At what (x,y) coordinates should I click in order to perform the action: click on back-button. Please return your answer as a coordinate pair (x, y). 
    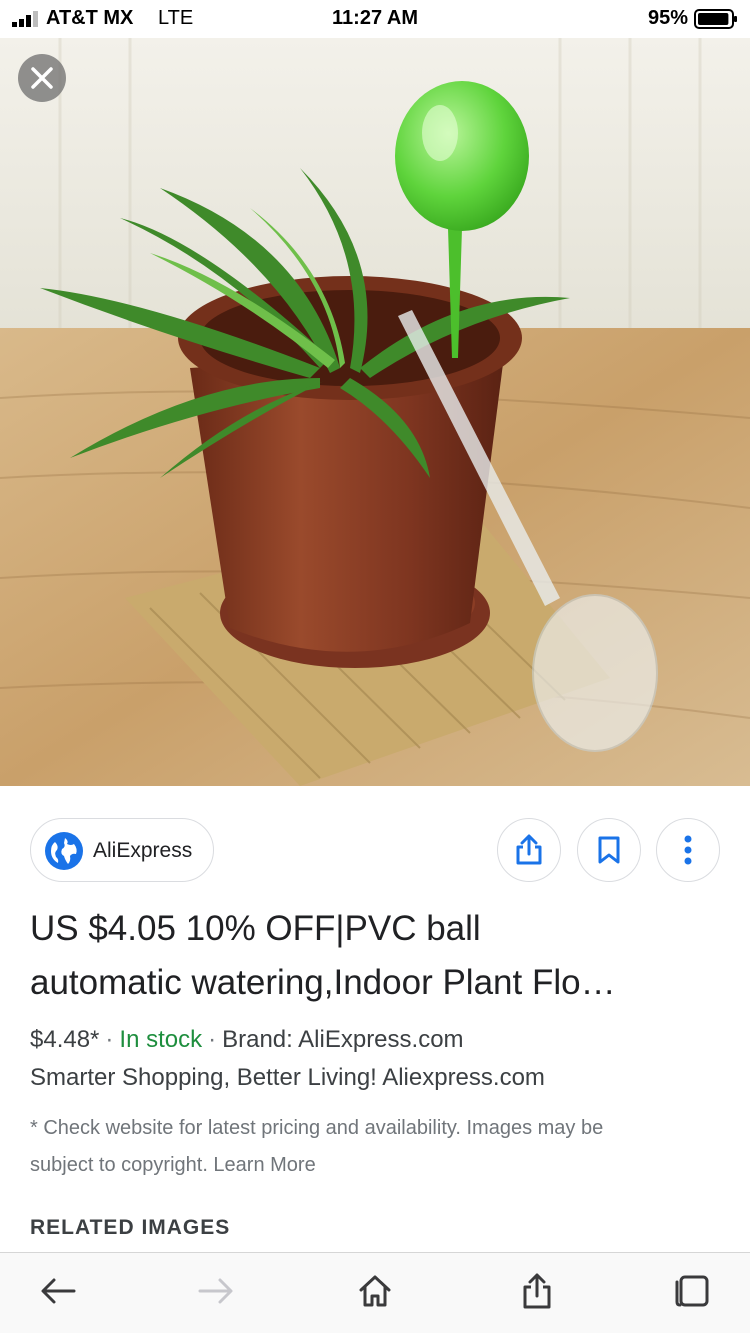
    Looking at the image, I should click on (58, 1291).